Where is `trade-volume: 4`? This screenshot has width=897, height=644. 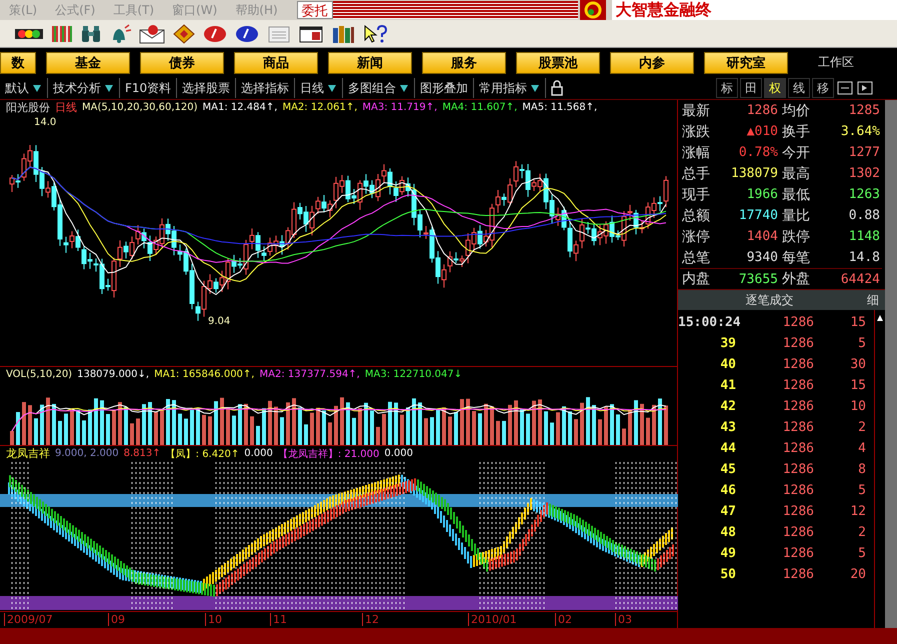 trade-volume: 4 is located at coordinates (861, 448).